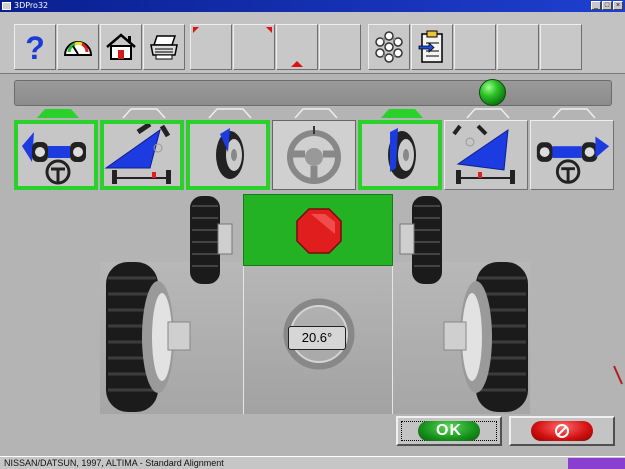 This screenshot has width=625, height=469. I want to click on caster-sweep-icon, so click(483, 154).